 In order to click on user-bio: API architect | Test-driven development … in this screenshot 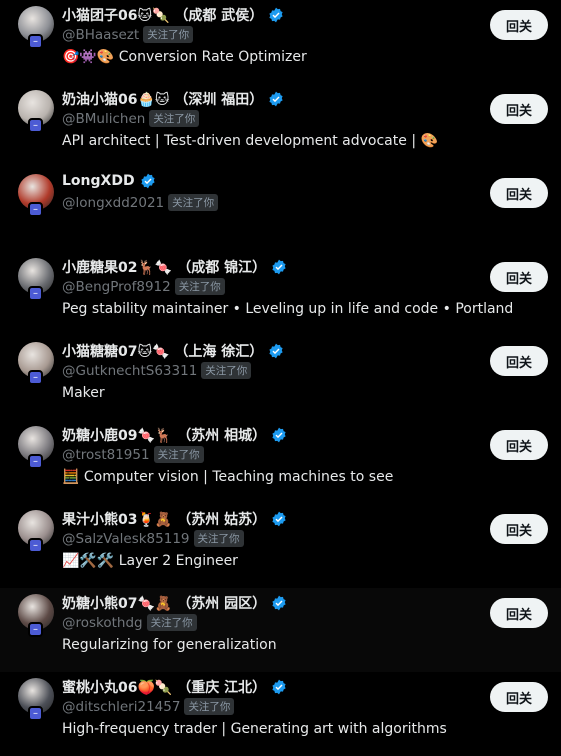, I will do `click(250, 141)`.